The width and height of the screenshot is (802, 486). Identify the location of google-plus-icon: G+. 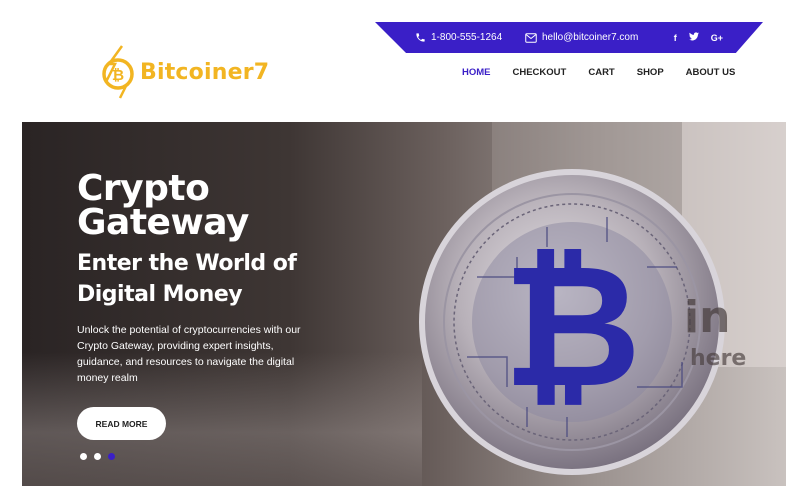
(717, 38).